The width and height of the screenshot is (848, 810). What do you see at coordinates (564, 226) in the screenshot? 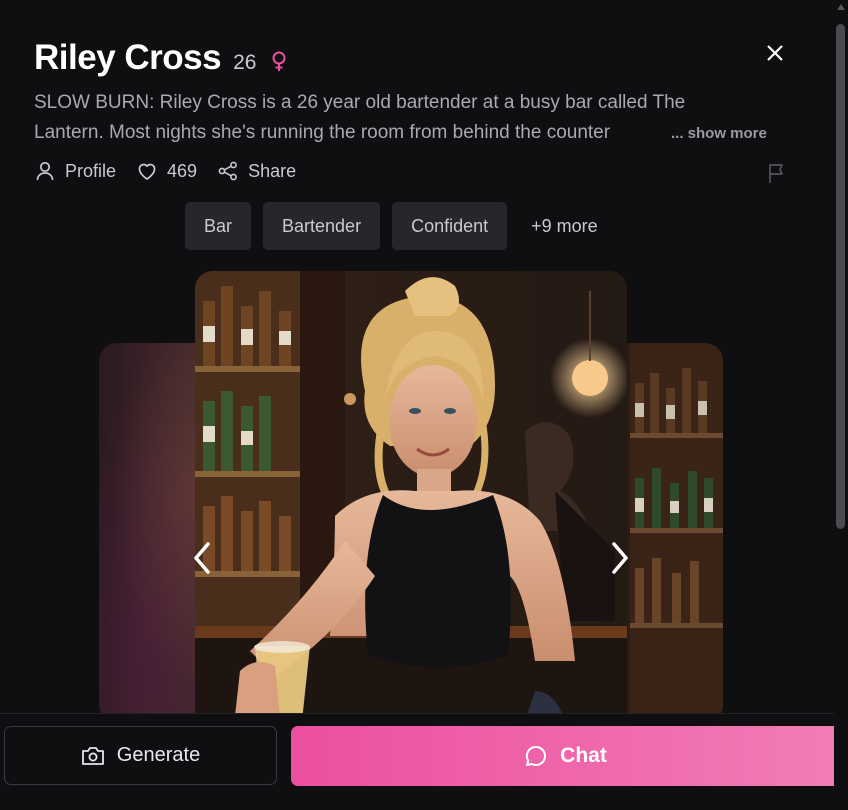
I see `more-tags-link: +9 more` at bounding box center [564, 226].